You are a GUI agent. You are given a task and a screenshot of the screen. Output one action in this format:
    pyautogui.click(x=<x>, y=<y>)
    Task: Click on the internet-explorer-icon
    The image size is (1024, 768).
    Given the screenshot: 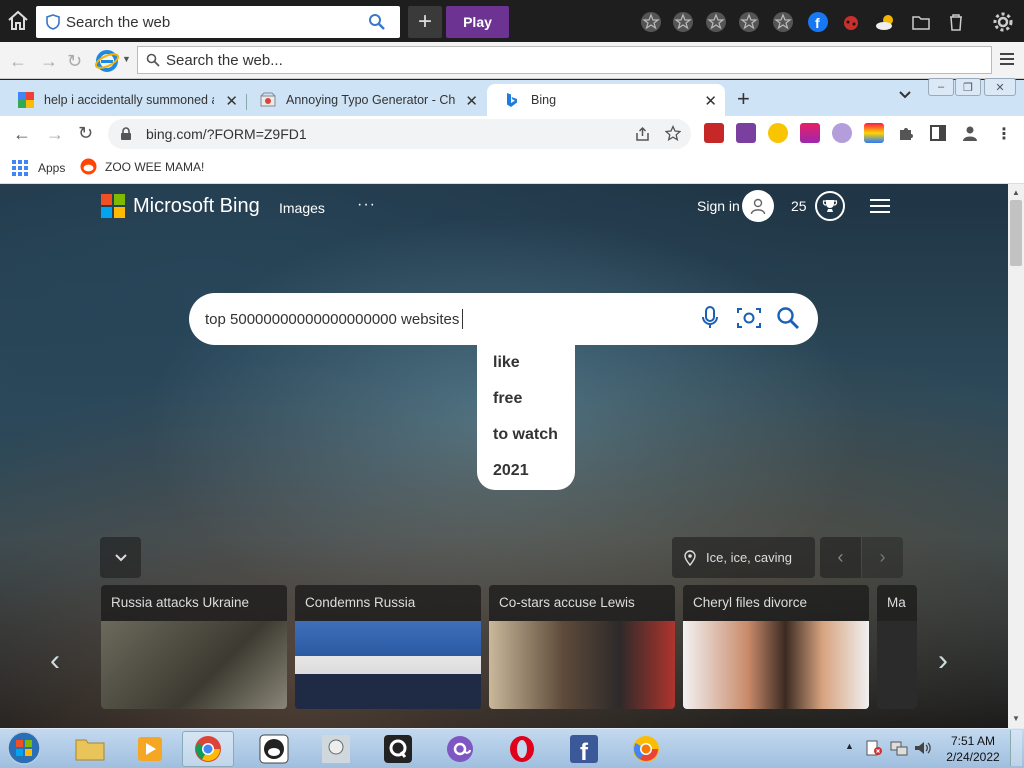 What is the action you would take?
    pyautogui.click(x=107, y=61)
    